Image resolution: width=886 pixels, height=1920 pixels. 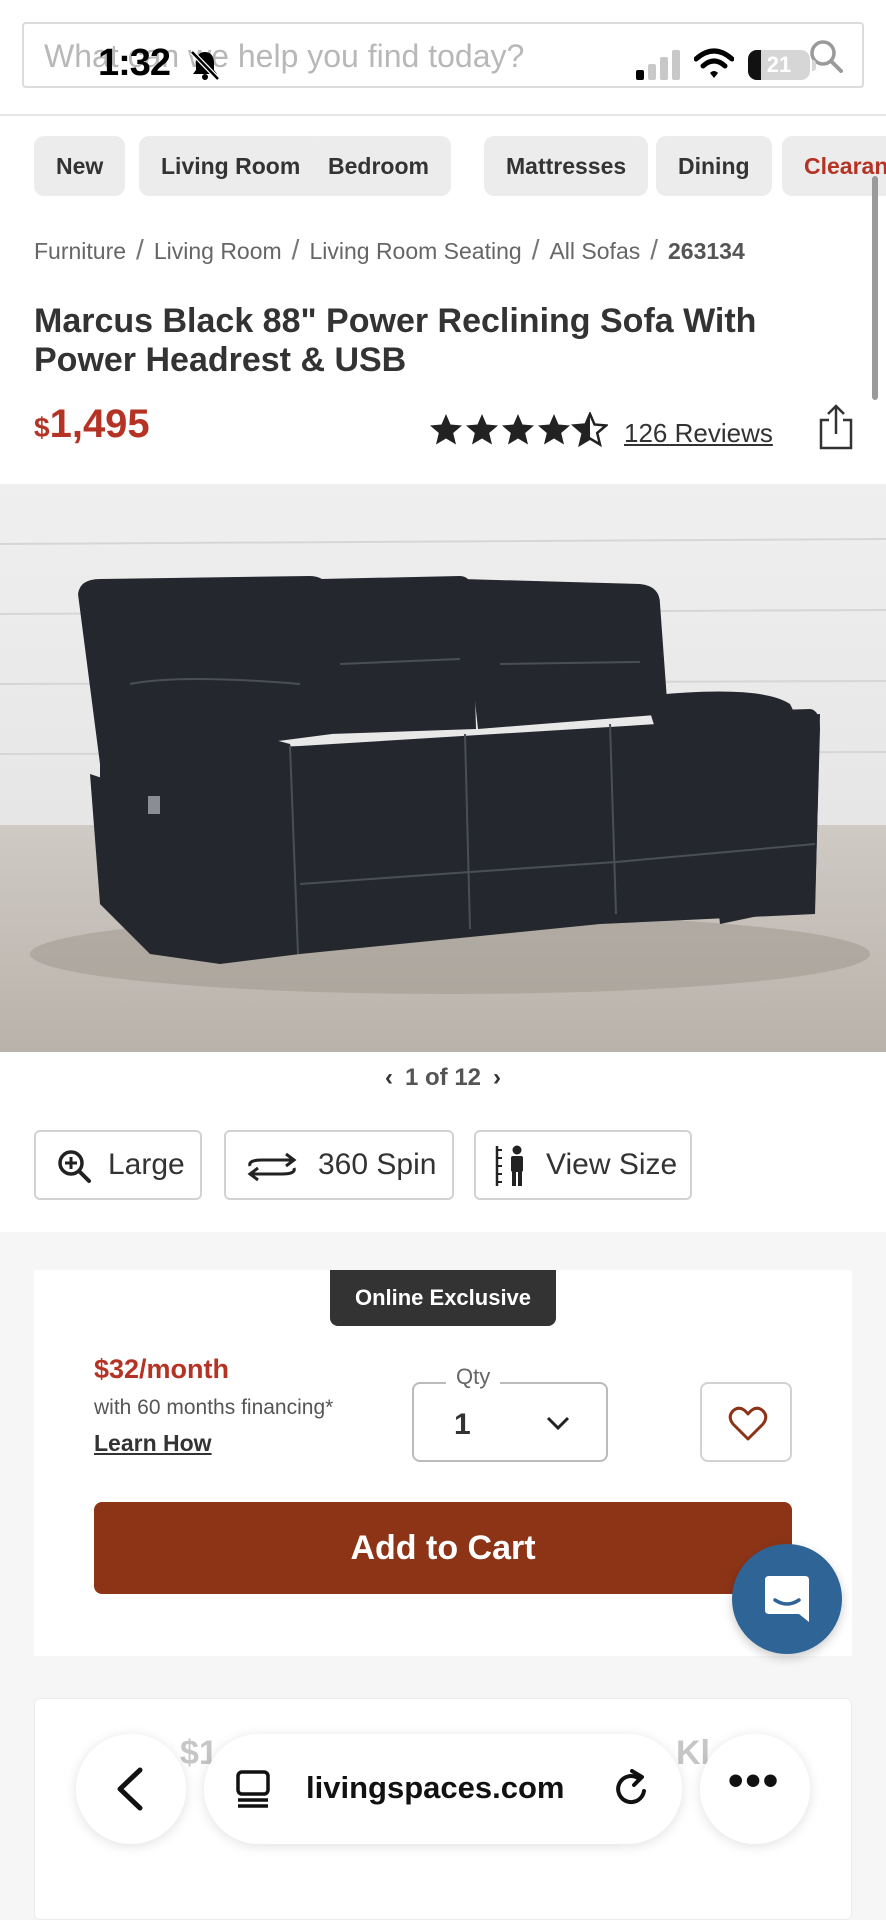 What do you see at coordinates (658, 65) in the screenshot?
I see `cellular-signal-icon` at bounding box center [658, 65].